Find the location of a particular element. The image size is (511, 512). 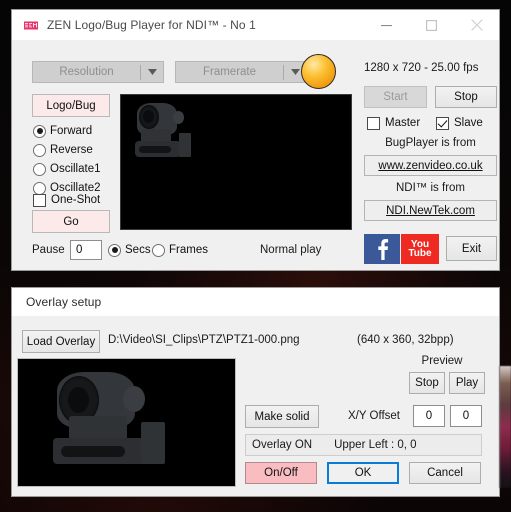

one-shot-label: One-Shot is located at coordinates (76, 200).